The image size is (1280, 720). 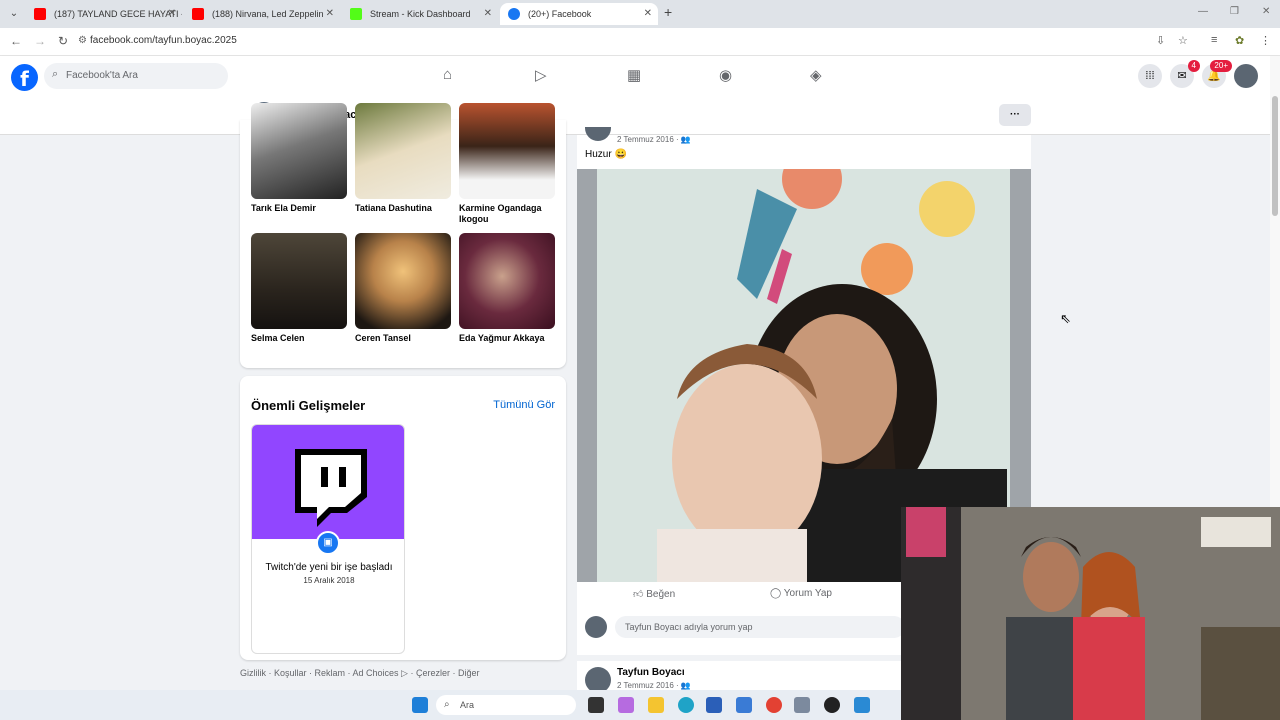 I want to click on account-avatar, so click(x=1246, y=76).